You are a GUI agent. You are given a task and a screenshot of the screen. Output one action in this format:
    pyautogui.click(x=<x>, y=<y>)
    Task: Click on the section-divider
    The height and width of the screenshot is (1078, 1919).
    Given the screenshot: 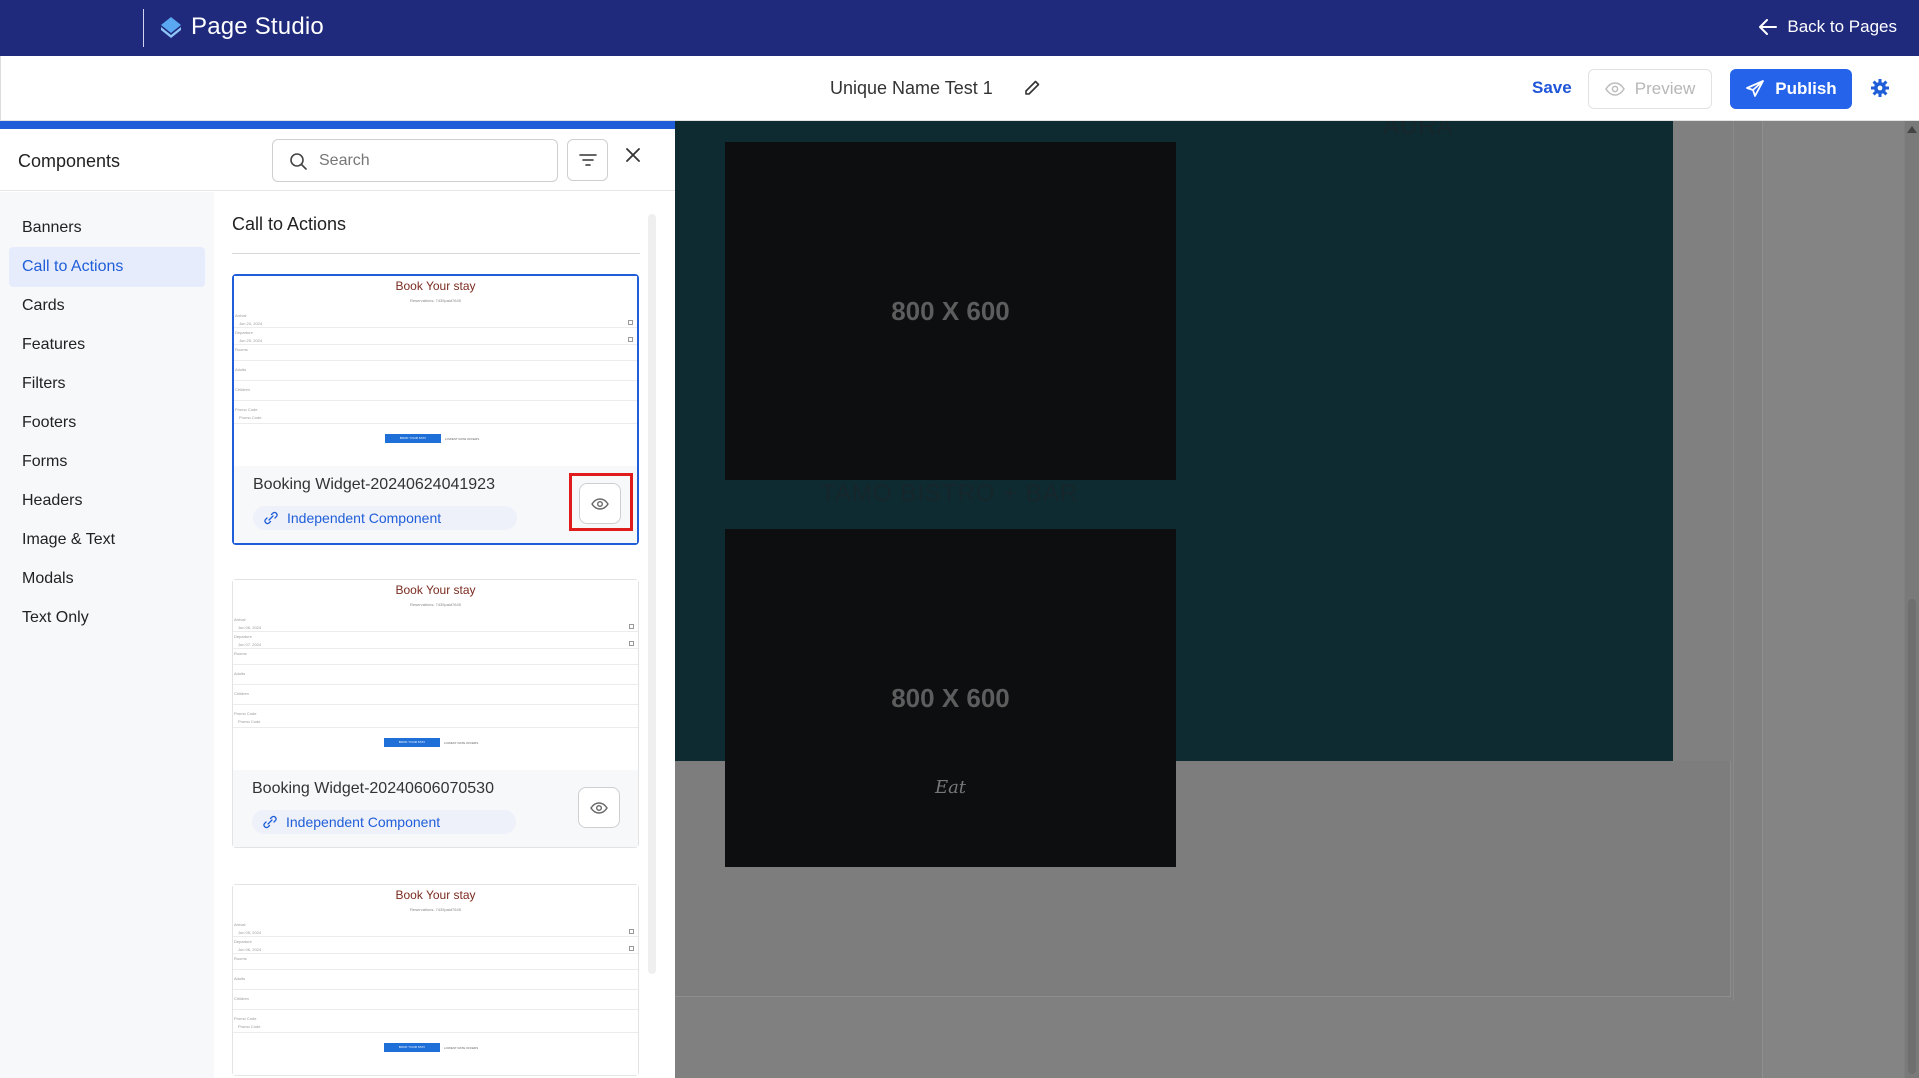 What is the action you would take?
    pyautogui.click(x=436, y=253)
    